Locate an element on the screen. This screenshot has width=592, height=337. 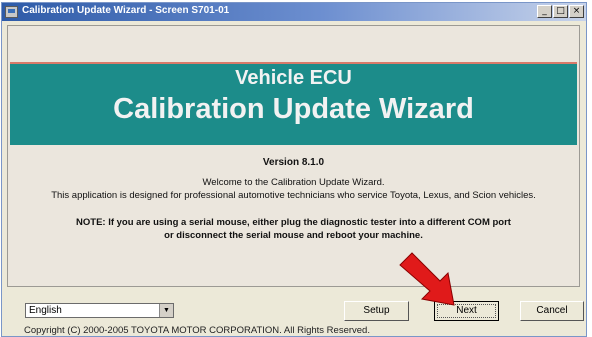
cancel-button: Cancel is located at coordinates (552, 311).